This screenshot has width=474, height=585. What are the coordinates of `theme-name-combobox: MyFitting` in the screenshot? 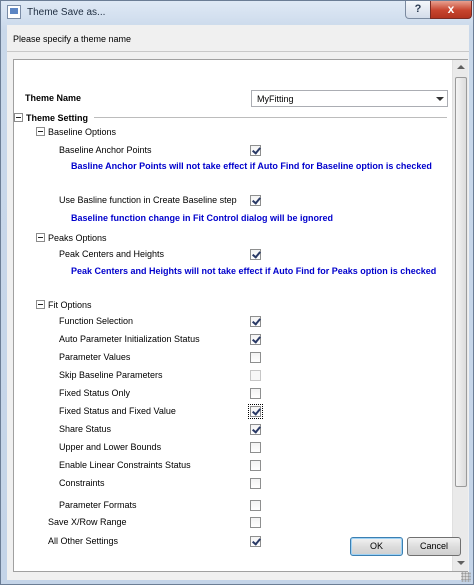 It's located at (349, 98).